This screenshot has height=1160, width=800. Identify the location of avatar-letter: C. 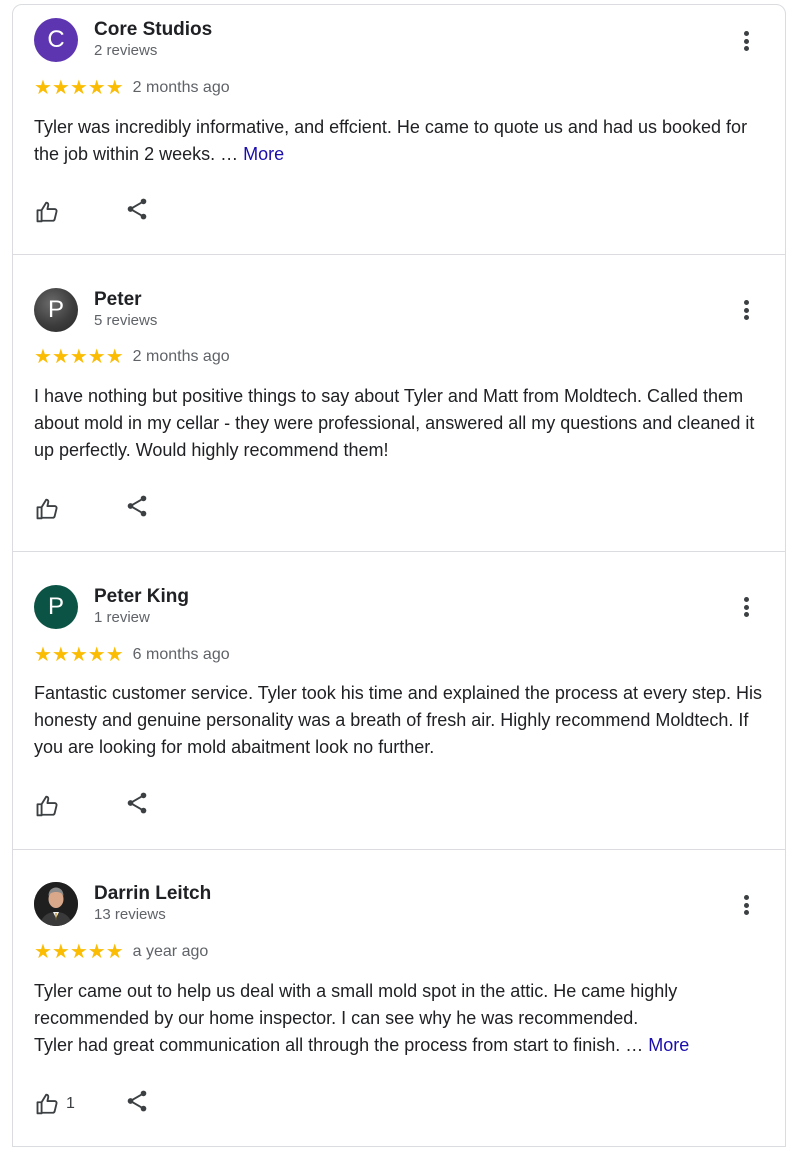
(56, 39).